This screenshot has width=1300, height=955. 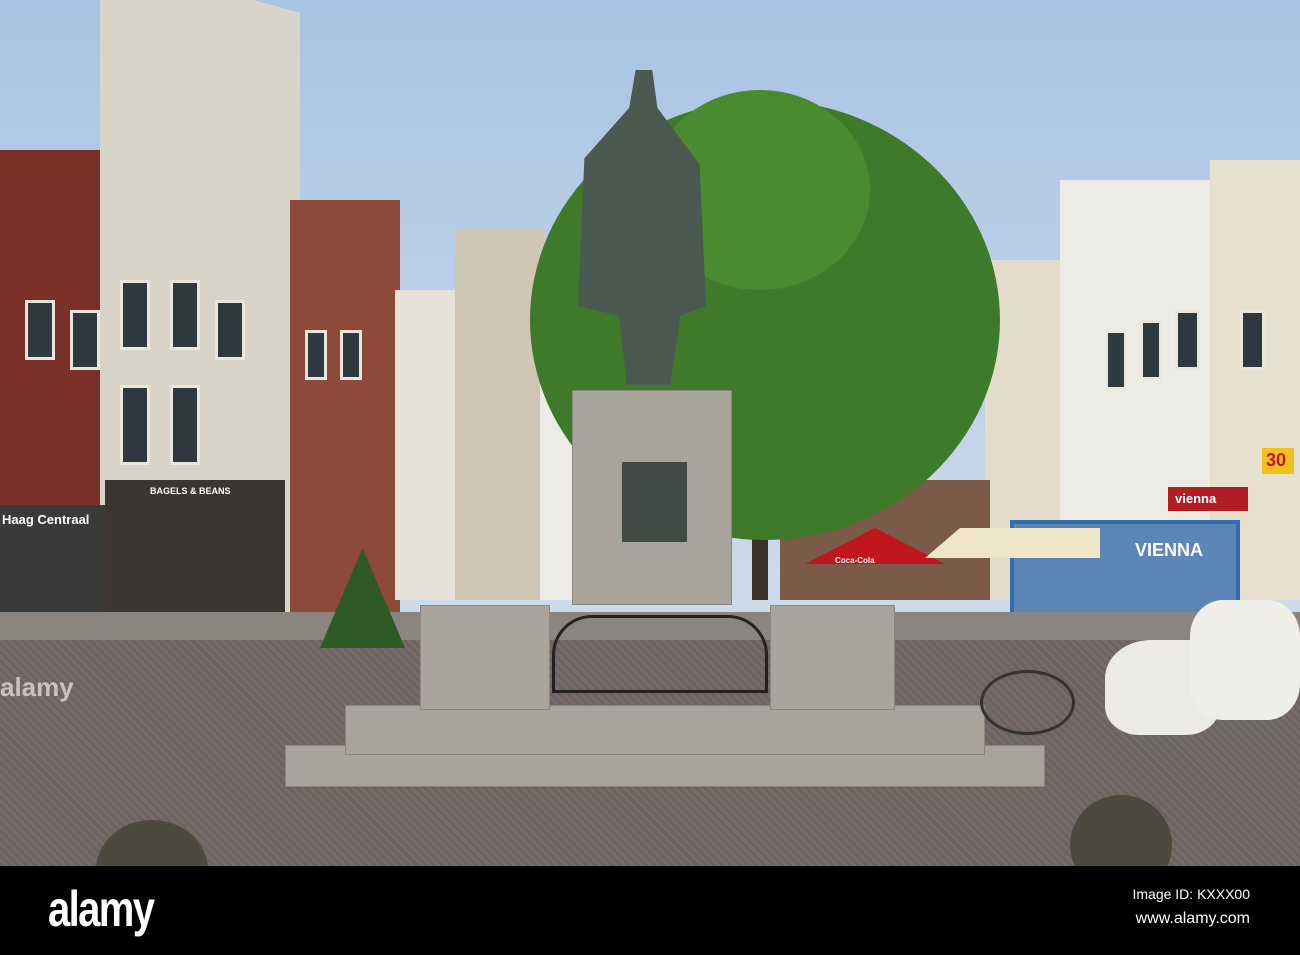 I want to click on watermark-center: alamy, so click(x=37, y=687).